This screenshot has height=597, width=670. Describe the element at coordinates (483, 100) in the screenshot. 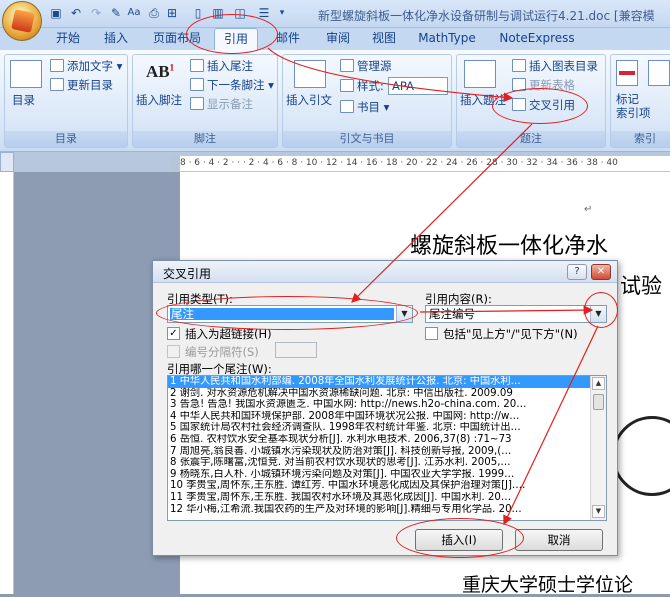

I see `insert-caption-button: 插入题注` at that location.